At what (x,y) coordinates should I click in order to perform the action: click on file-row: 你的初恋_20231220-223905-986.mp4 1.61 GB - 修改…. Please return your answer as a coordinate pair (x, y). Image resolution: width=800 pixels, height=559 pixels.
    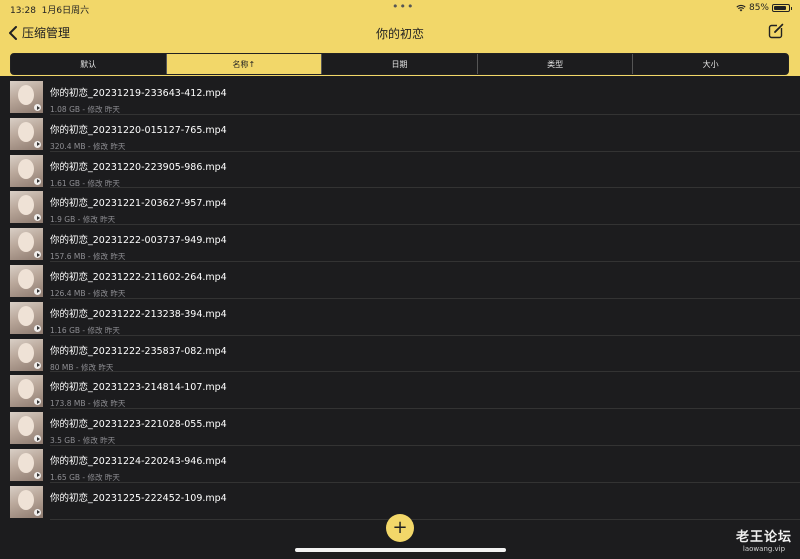
    Looking at the image, I should click on (400, 170).